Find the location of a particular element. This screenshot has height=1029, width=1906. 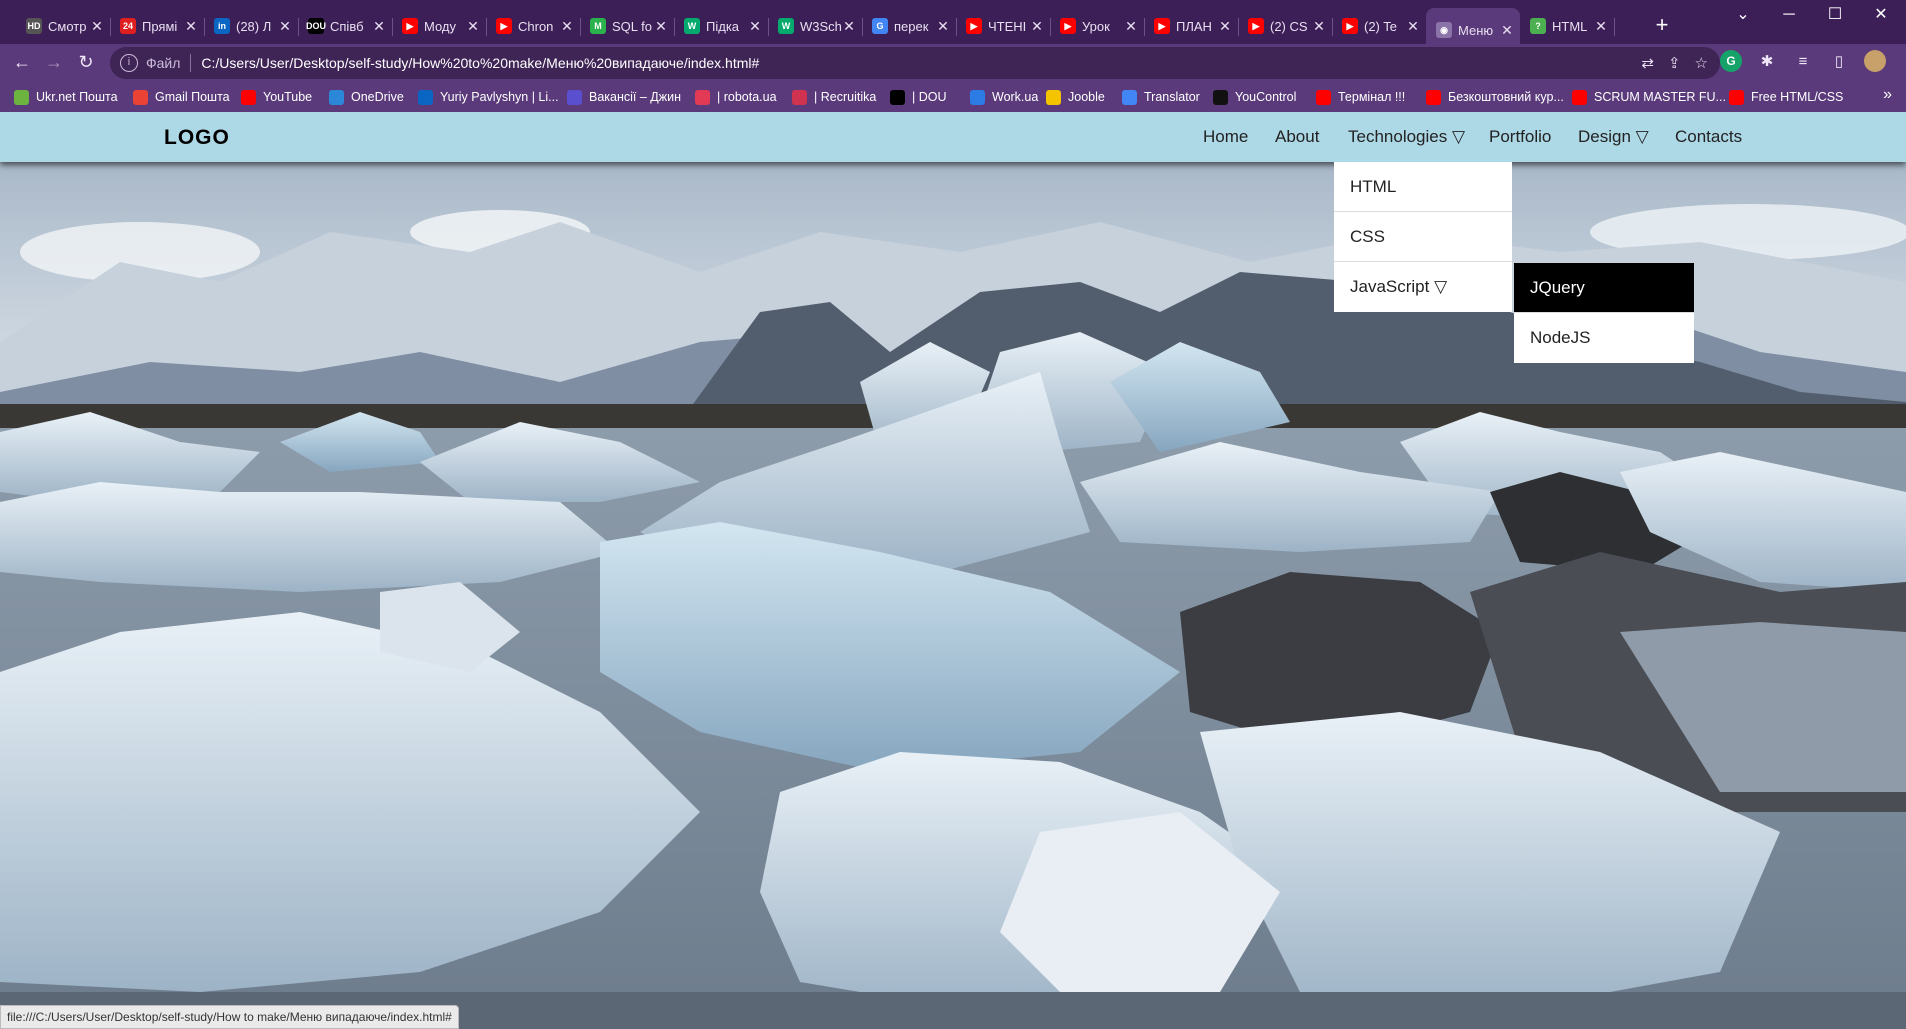

tab-search-icon: ⌄ is located at coordinates (1743, 16).